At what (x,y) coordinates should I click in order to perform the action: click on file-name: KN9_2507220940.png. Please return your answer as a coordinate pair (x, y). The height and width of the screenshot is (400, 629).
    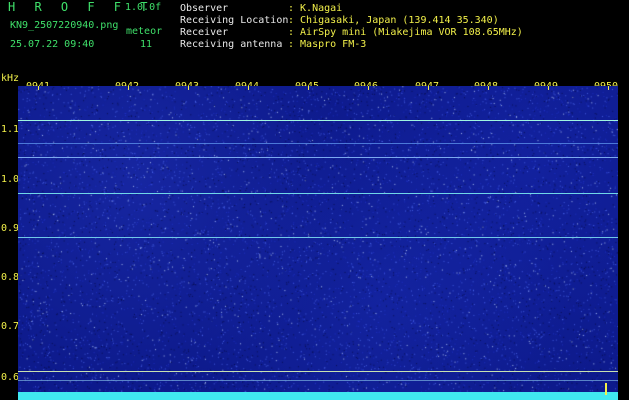
    Looking at the image, I should click on (64, 25).